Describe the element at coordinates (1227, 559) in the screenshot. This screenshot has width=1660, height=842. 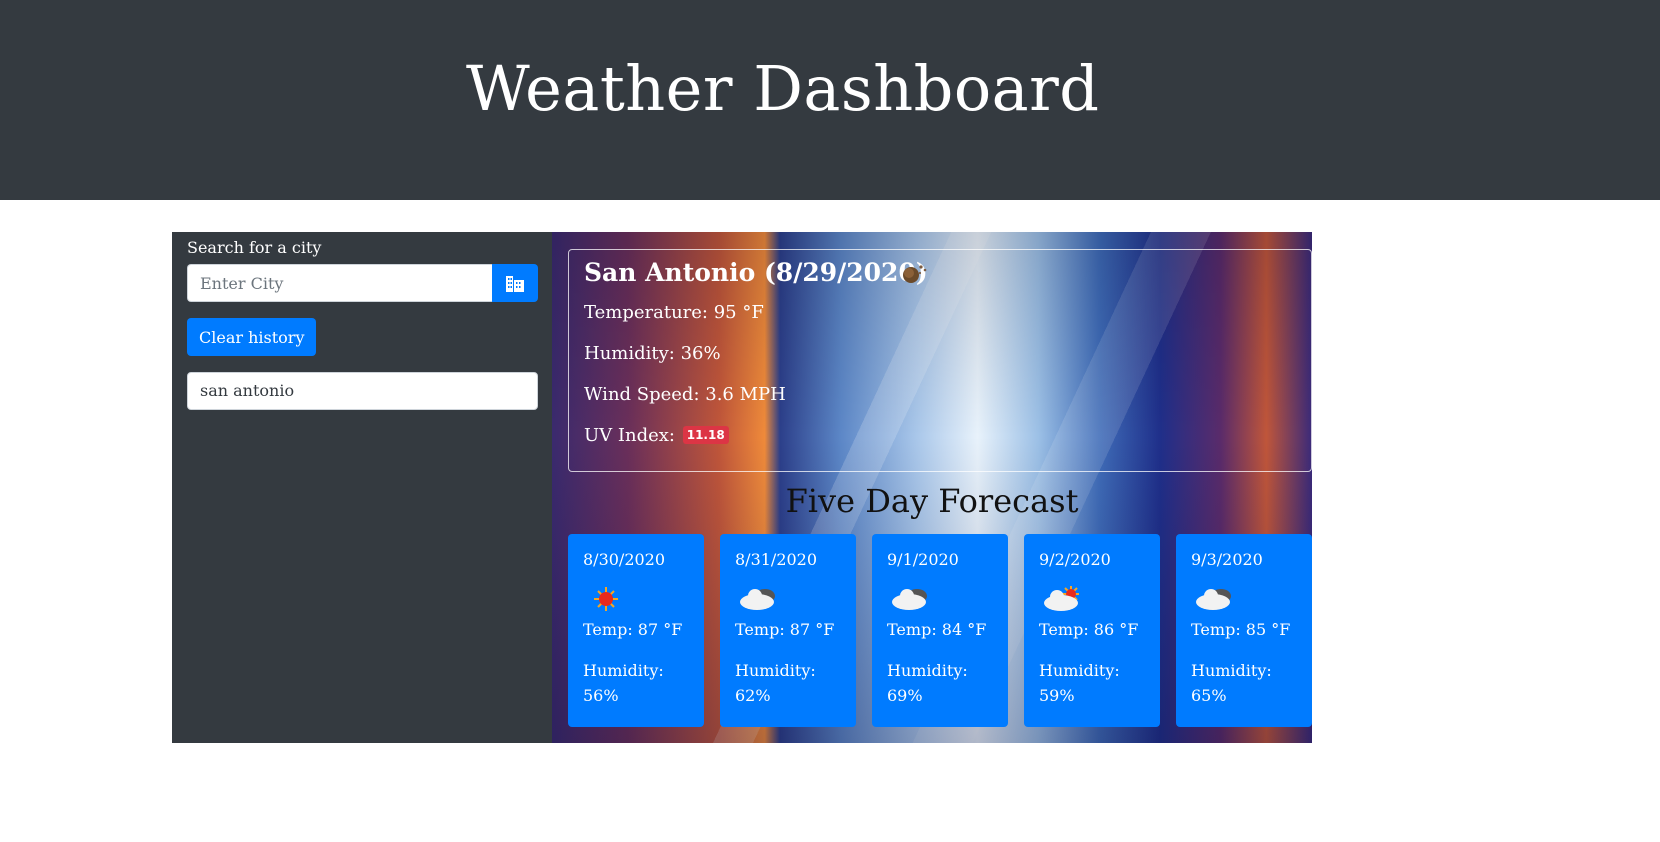
I see `forecast-date: 9/3/2020` at that location.